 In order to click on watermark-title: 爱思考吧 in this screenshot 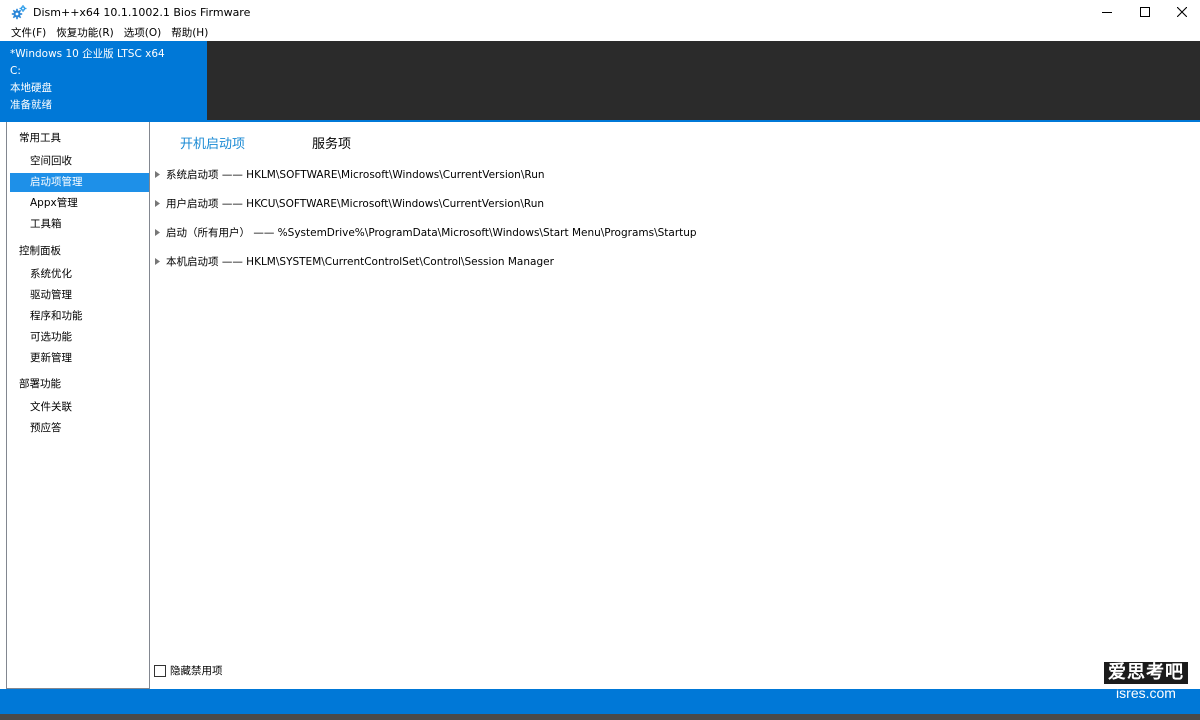, I will do `click(1146, 673)`.